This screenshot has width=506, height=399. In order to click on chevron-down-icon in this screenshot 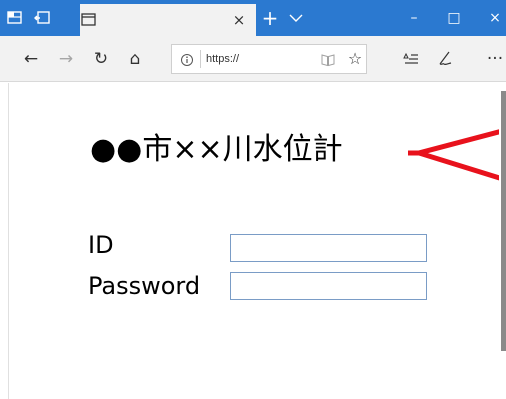, I will do `click(296, 18)`.